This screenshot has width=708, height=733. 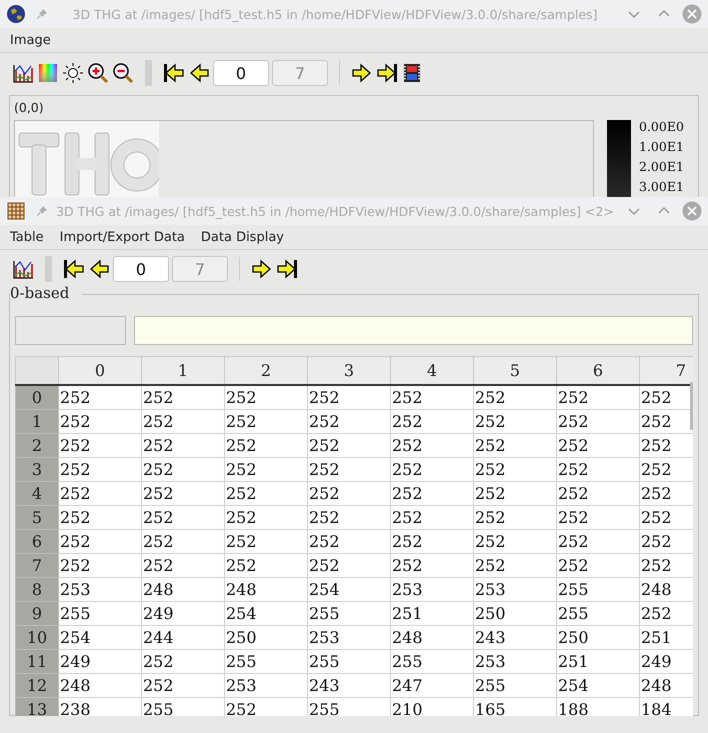 What do you see at coordinates (37, 590) in the screenshot?
I see `row-header: 8` at bounding box center [37, 590].